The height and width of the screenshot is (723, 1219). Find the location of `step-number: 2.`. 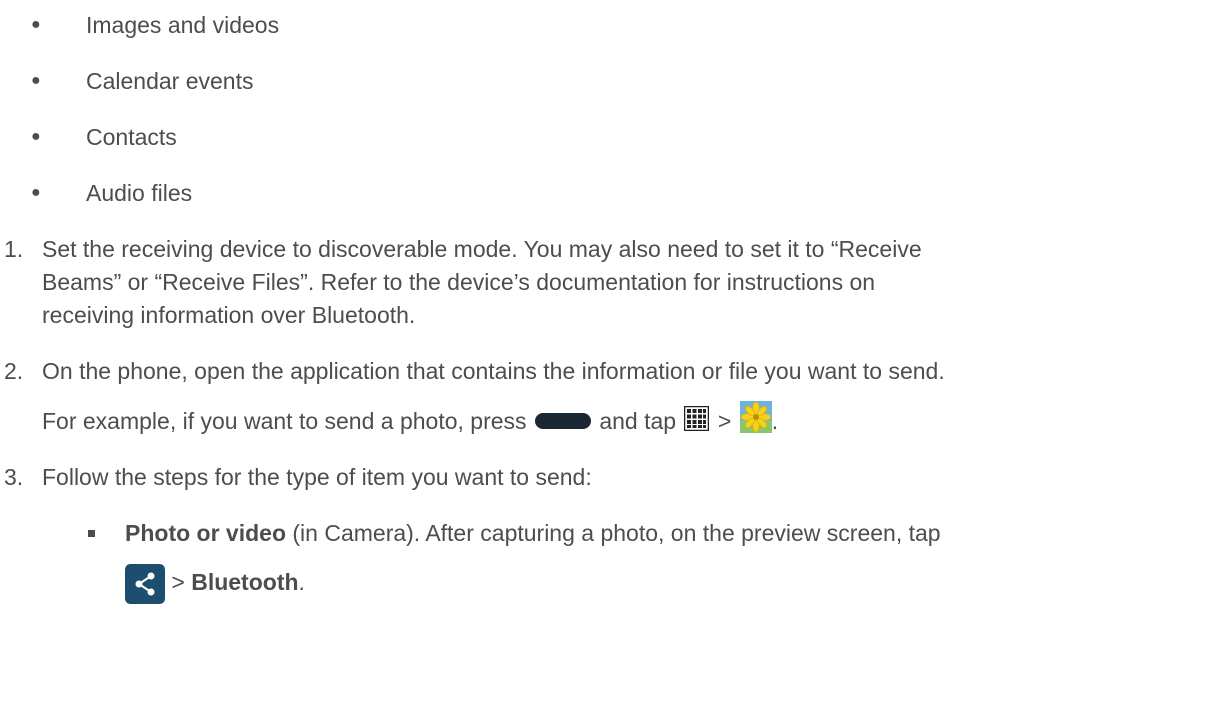

step-number: 2. is located at coordinates (14, 371).